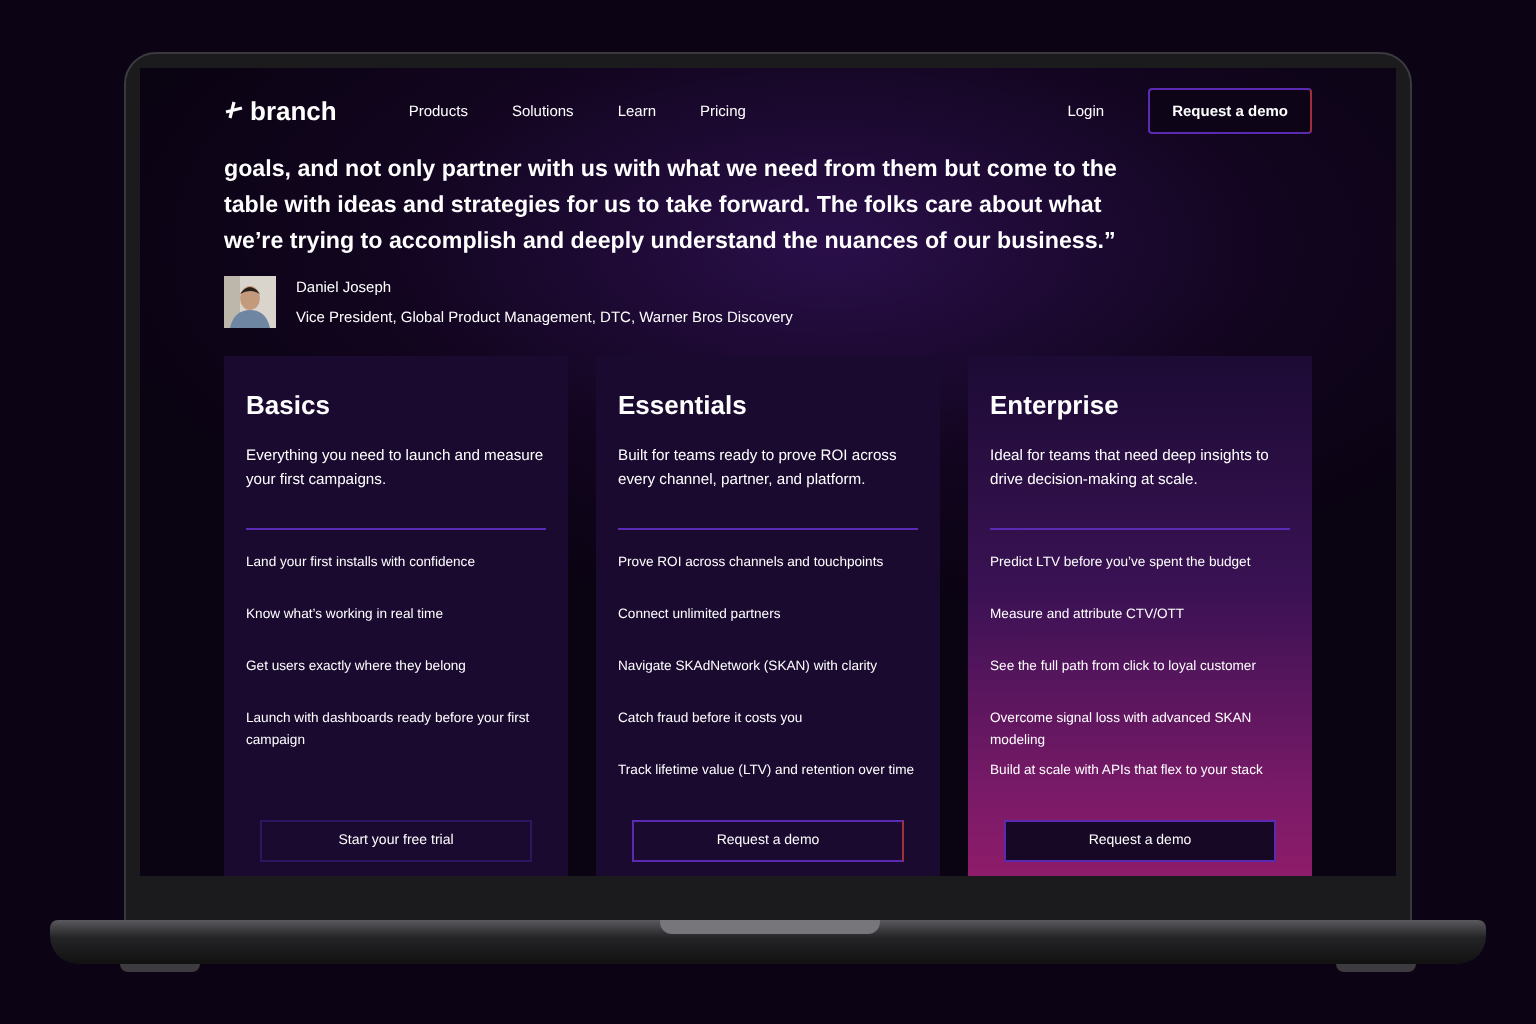 Image resolution: width=1536 pixels, height=1024 pixels. Describe the element at coordinates (289, 405) in the screenshot. I see `plan-title: Basics` at that location.